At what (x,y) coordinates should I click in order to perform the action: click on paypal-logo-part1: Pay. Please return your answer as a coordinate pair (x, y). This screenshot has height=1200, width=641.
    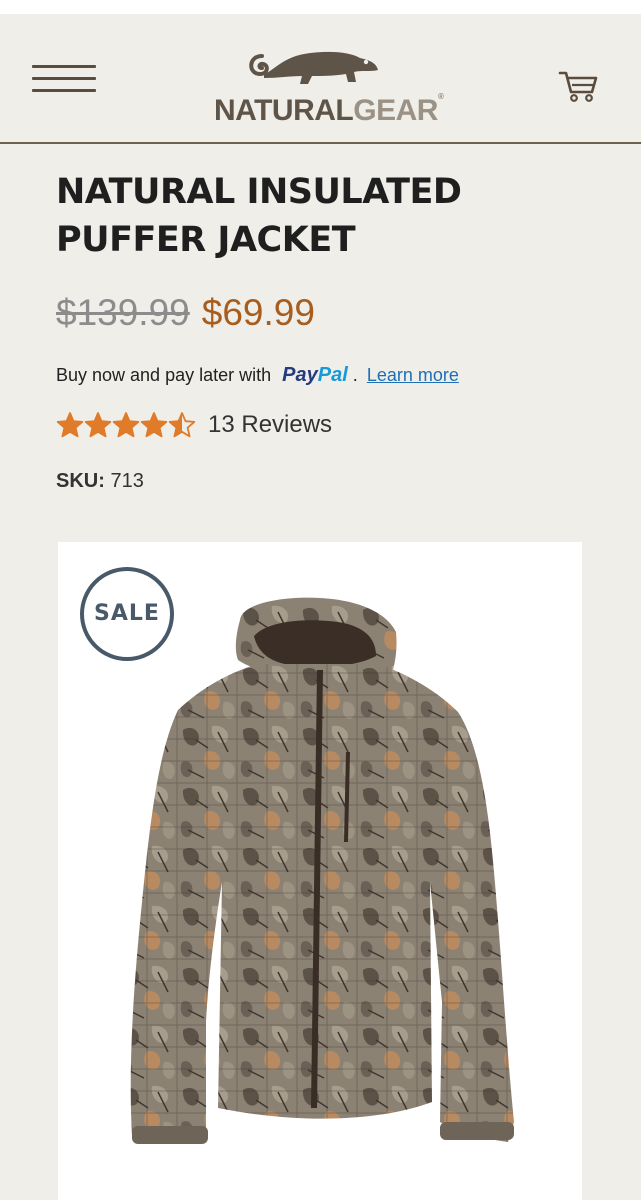
    Looking at the image, I should click on (300, 375).